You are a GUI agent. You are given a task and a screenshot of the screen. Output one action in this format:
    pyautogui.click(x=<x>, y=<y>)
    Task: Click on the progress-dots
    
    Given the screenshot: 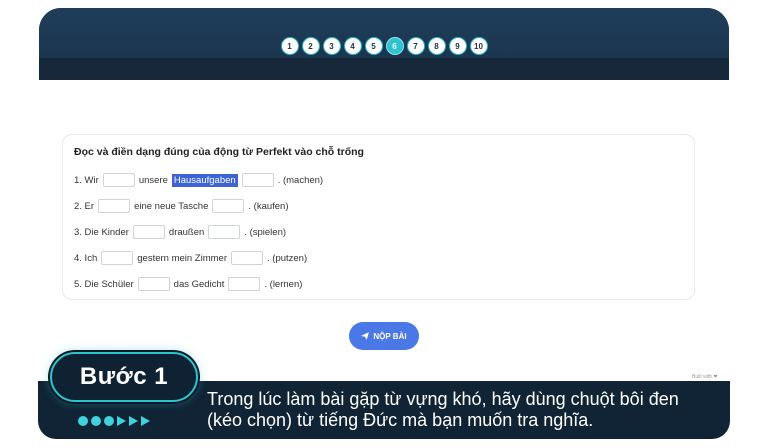 What is the action you would take?
    pyautogui.click(x=114, y=421)
    